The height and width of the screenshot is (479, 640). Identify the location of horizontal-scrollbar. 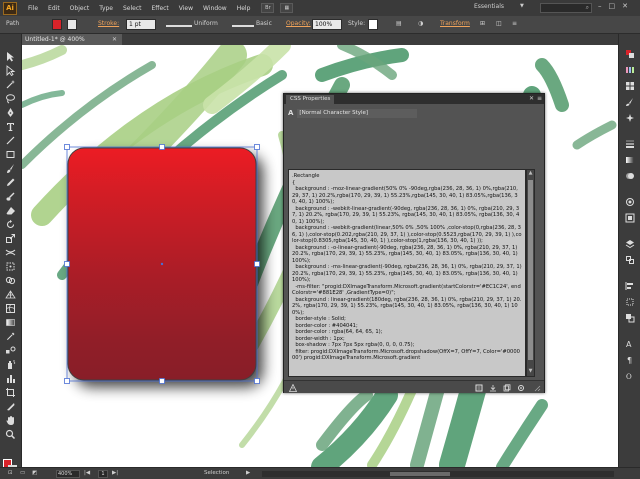
(438, 474).